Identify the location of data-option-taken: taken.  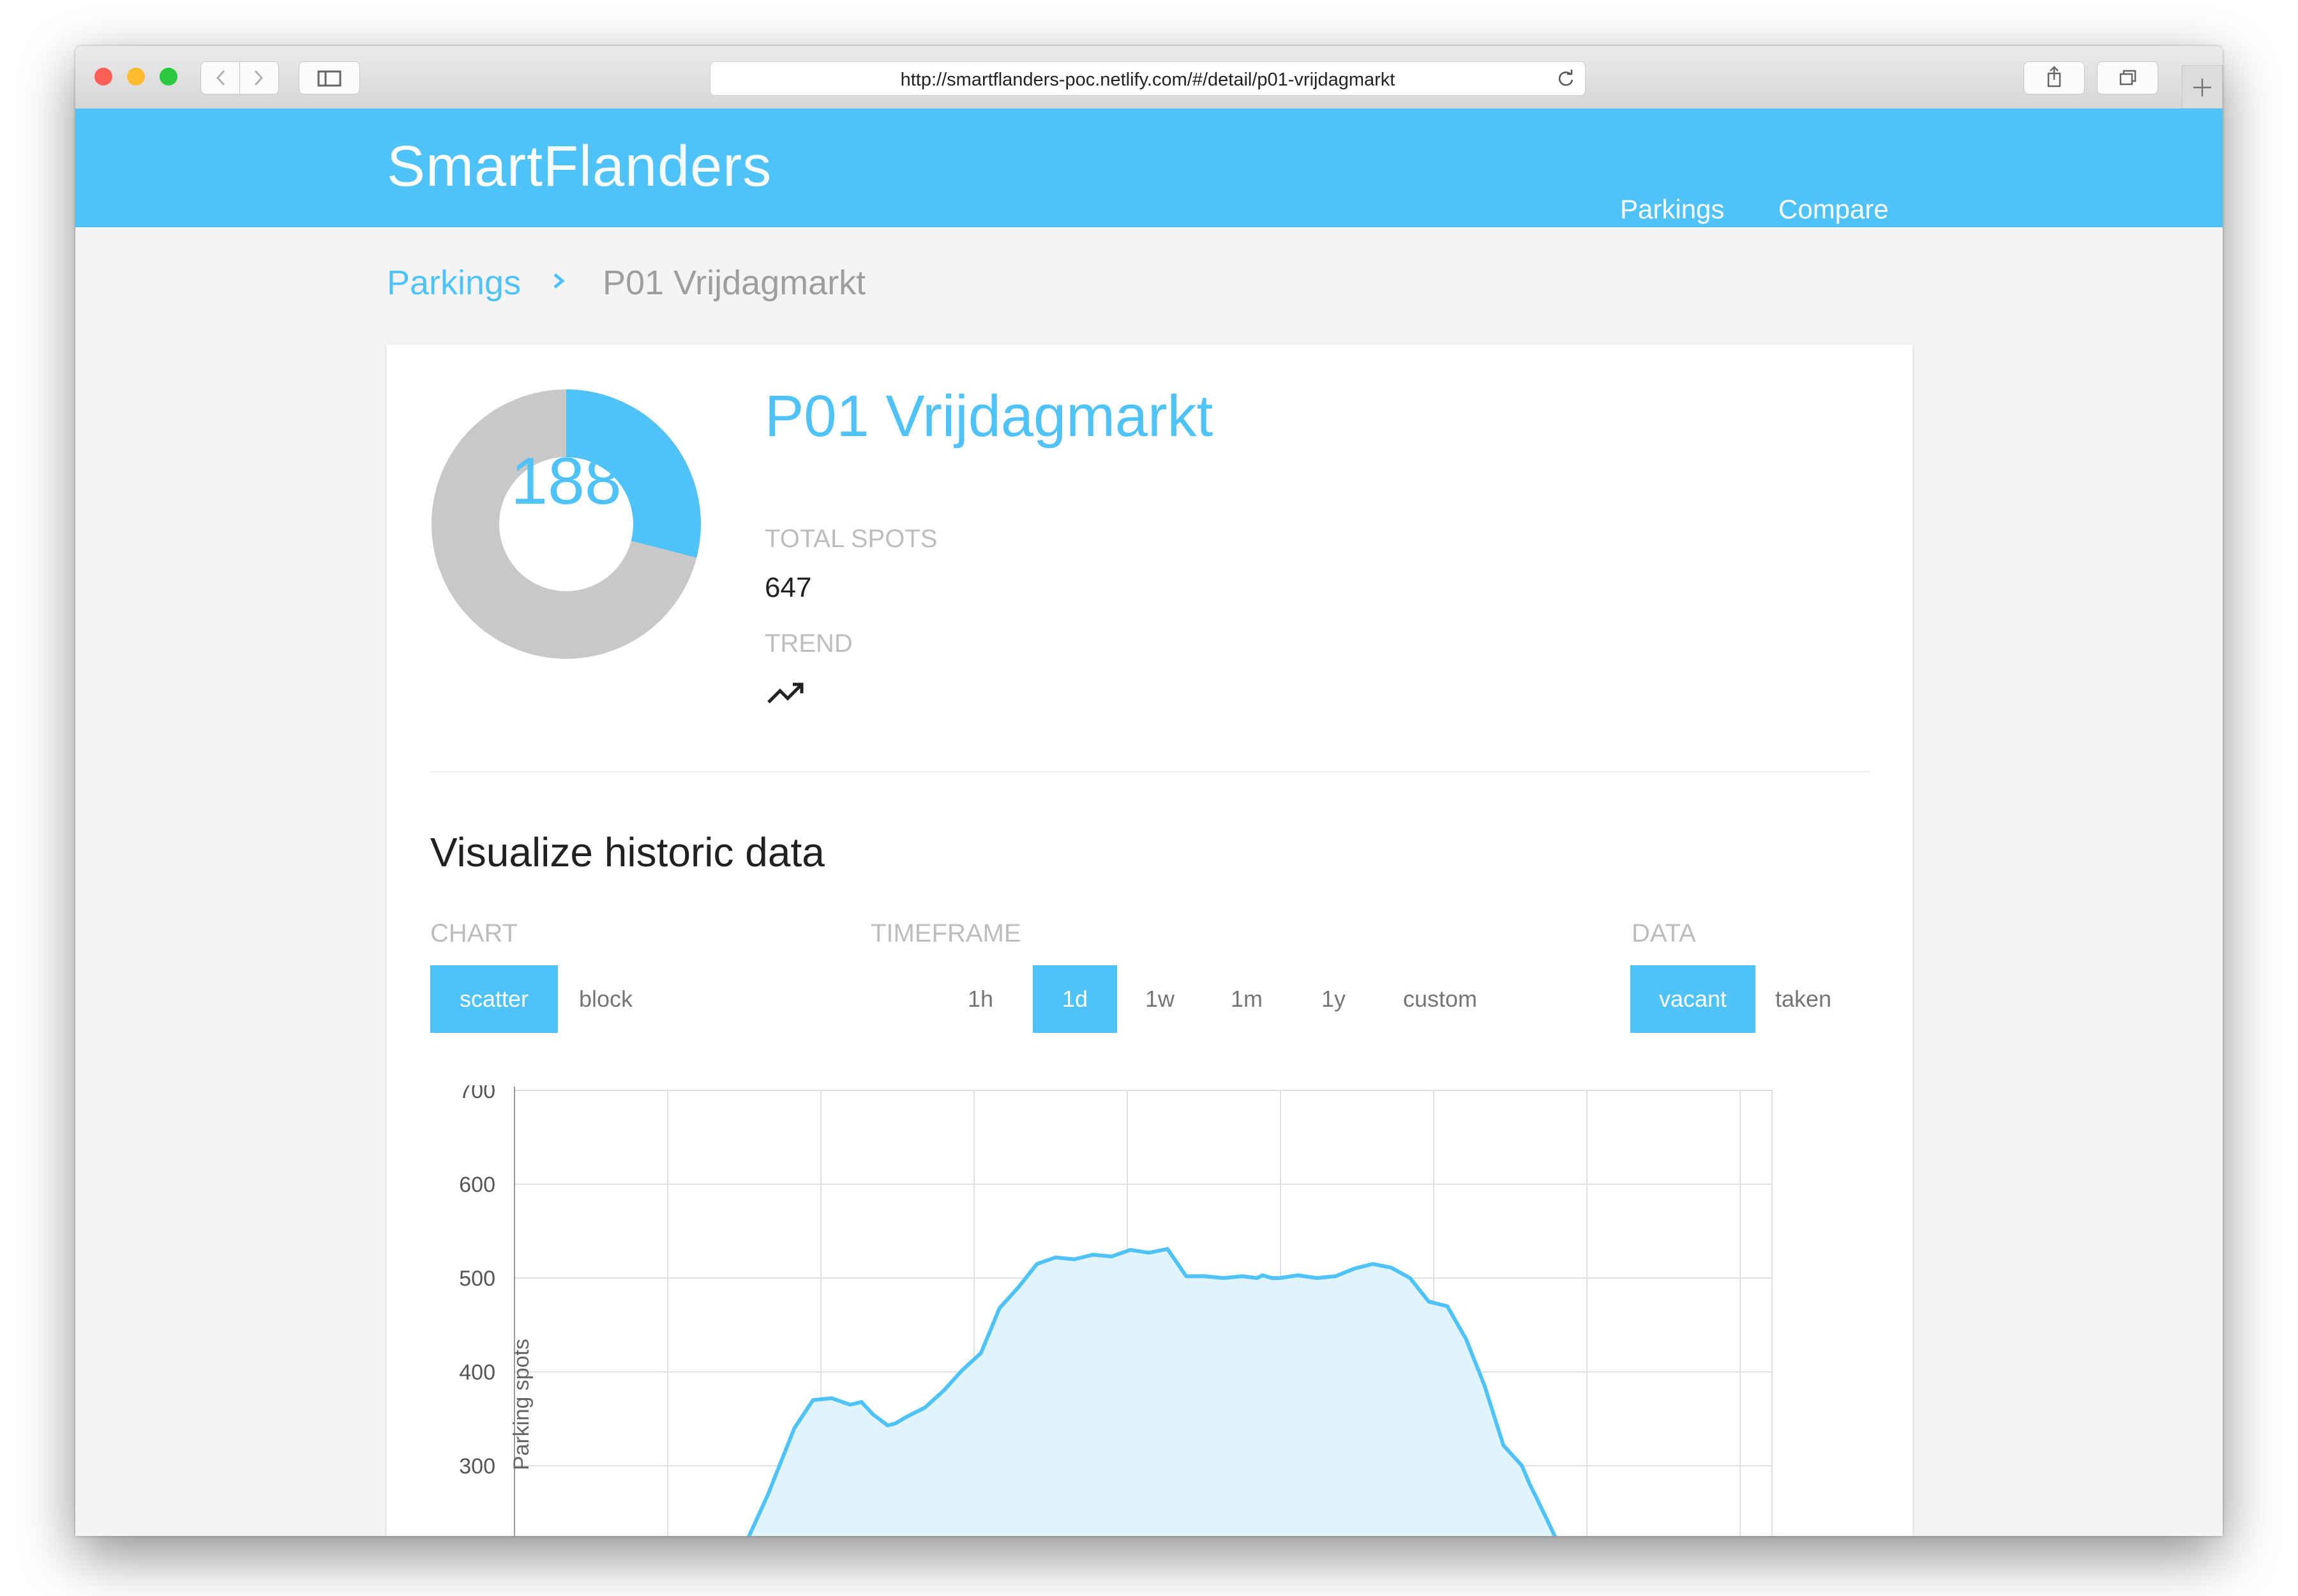
(1803, 999).